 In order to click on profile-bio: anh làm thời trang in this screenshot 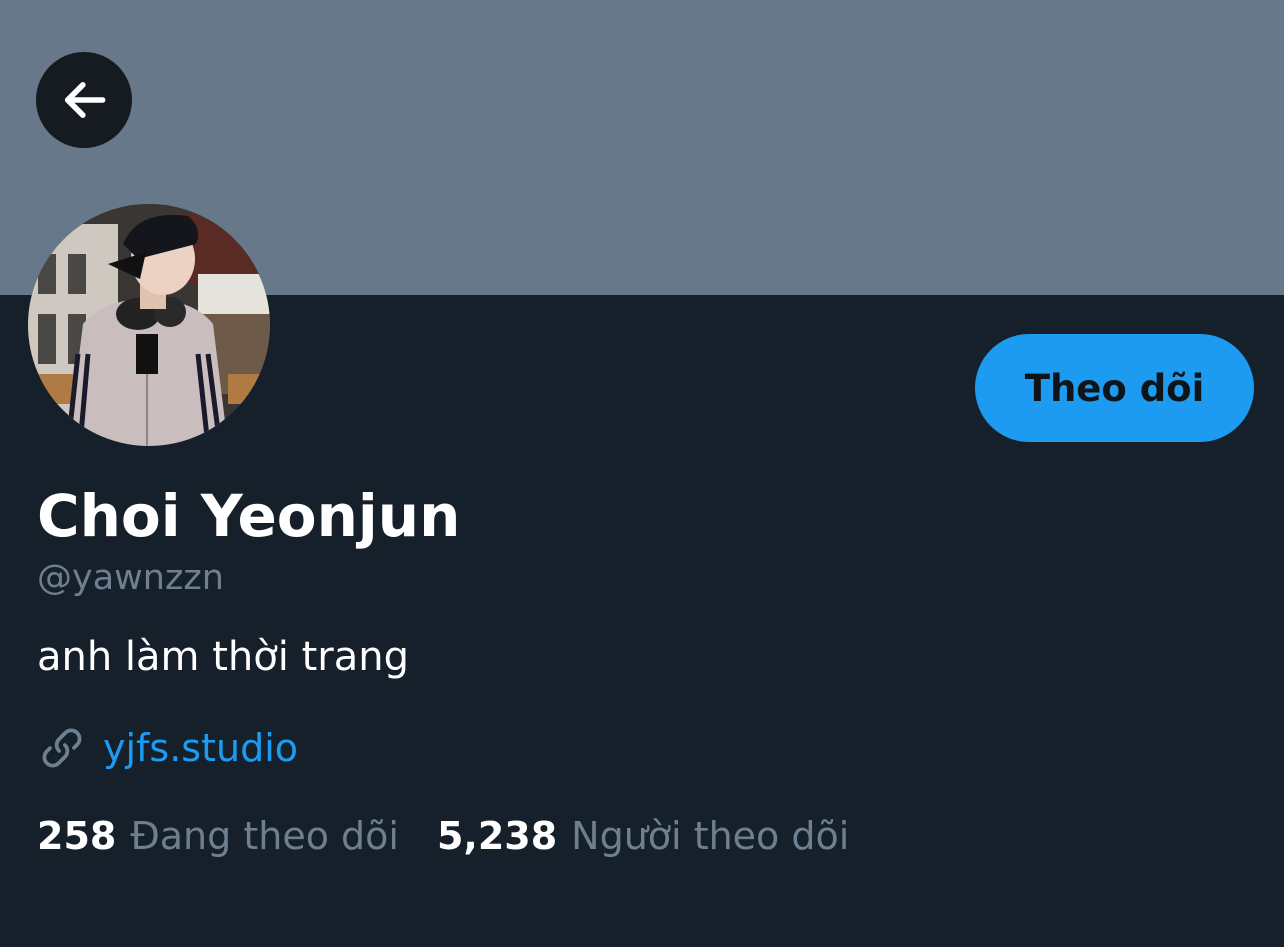, I will do `click(223, 657)`.